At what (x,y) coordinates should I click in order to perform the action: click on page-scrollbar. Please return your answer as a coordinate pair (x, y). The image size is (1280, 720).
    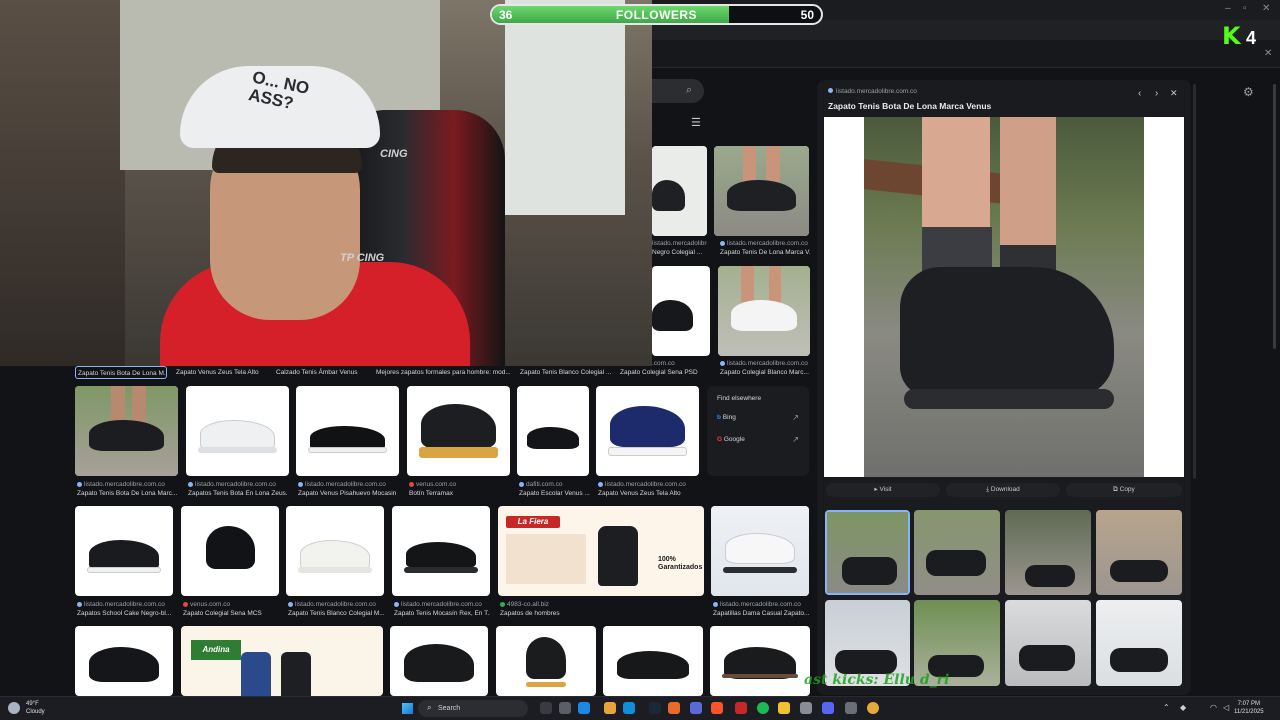
    Looking at the image, I should click on (1274, 216).